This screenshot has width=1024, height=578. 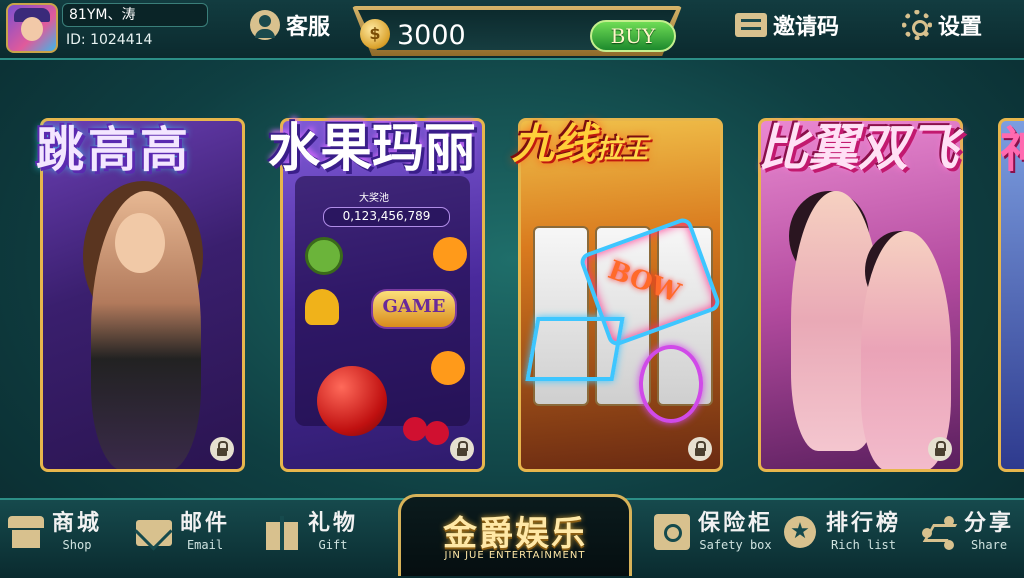 I want to click on settings-button: 设置, so click(x=942, y=25).